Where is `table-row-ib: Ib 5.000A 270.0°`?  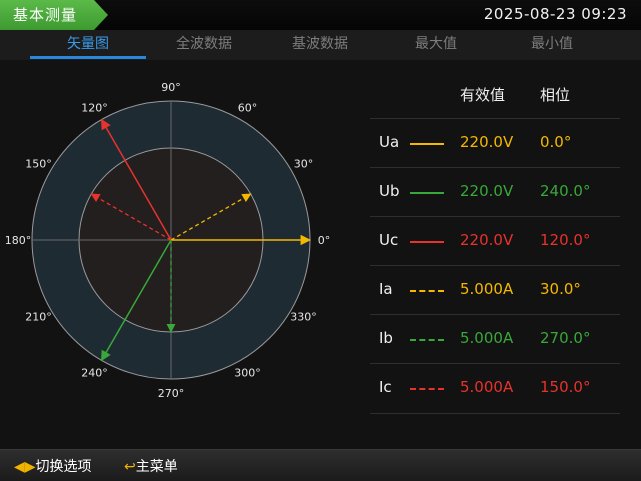 table-row-ib: Ib 5.000A 270.0° is located at coordinates (495, 339).